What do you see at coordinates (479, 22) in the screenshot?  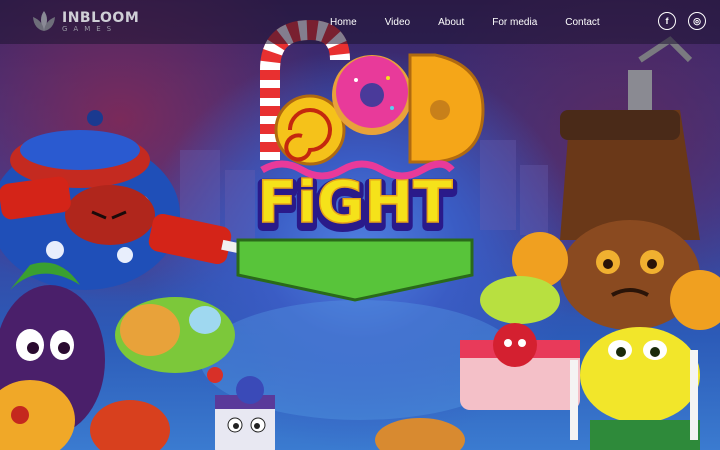 I see `main-nav: Home Video About For media Contact` at bounding box center [479, 22].